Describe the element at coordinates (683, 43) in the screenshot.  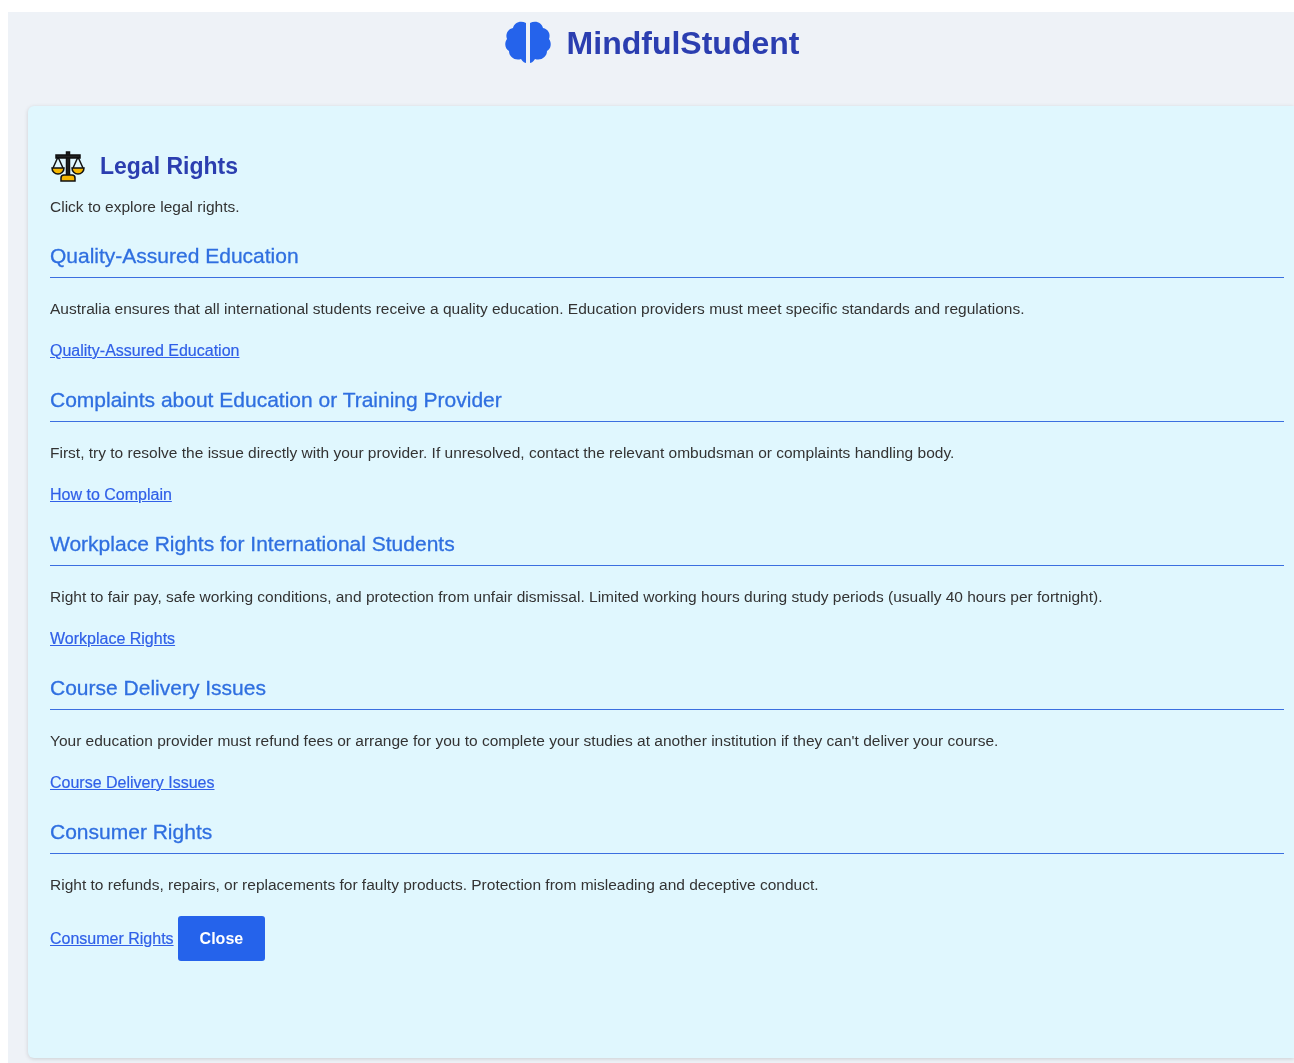
I see `app-title: MindfulStudent` at that location.